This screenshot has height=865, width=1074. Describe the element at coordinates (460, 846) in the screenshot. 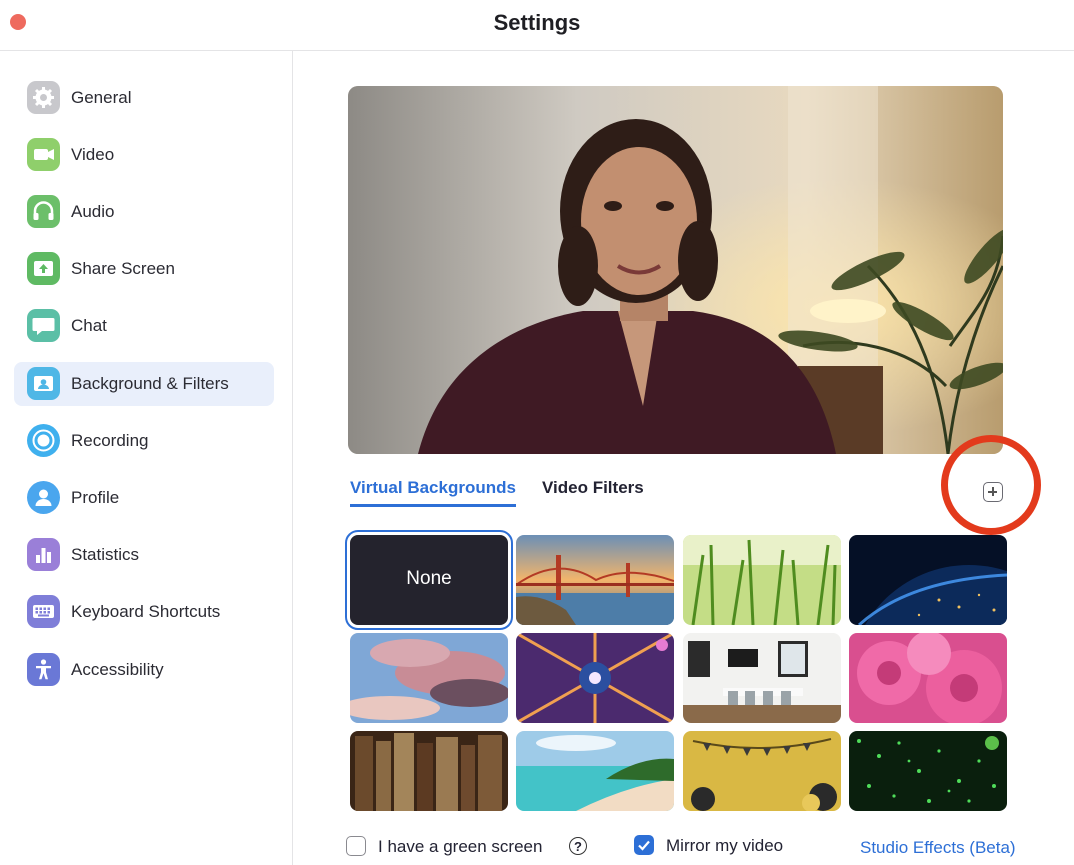

I see `green-screen-label: I have a green screen` at that location.